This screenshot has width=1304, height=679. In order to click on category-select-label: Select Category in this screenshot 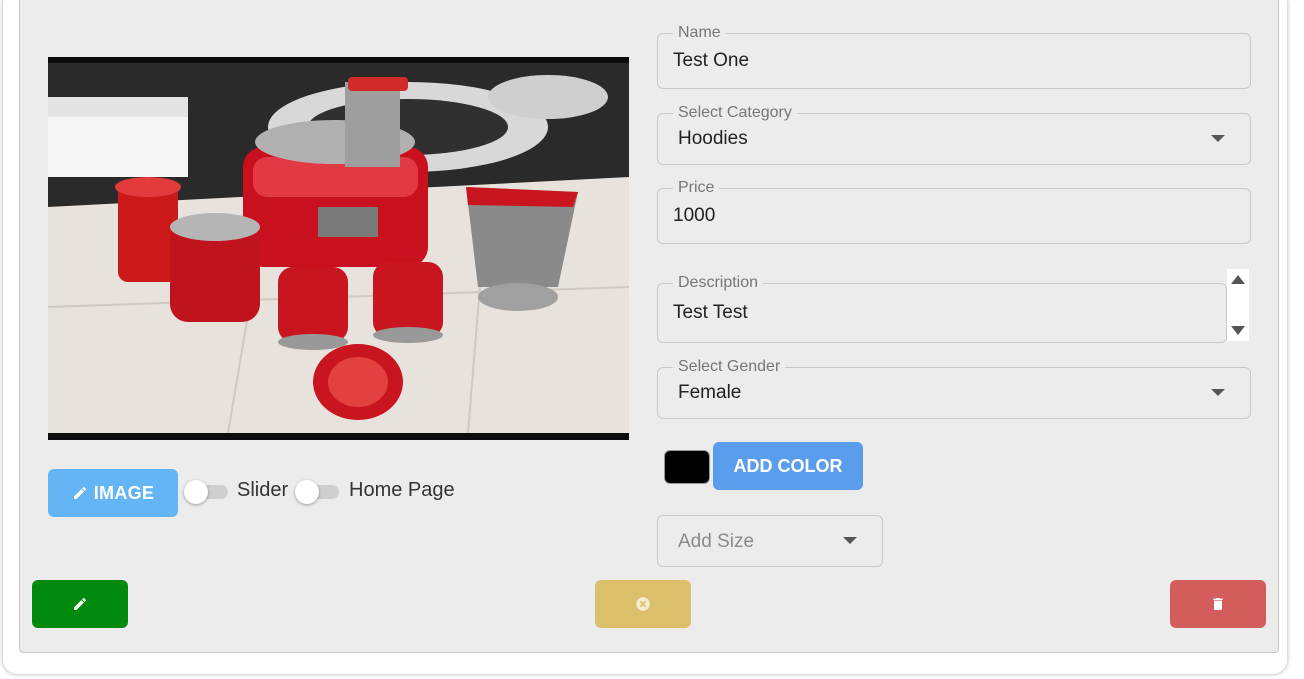, I will do `click(735, 113)`.